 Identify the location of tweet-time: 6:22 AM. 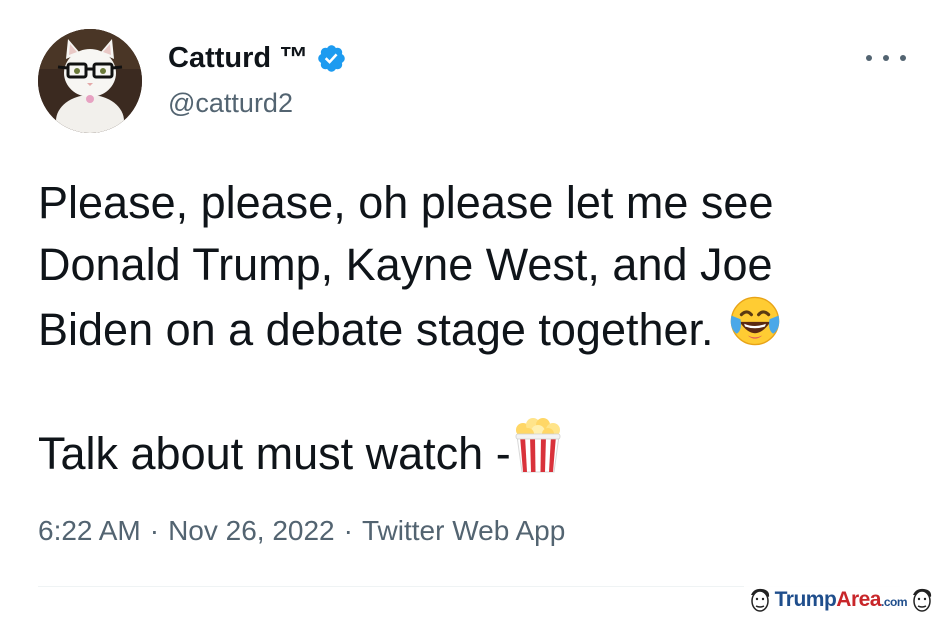
(89, 530).